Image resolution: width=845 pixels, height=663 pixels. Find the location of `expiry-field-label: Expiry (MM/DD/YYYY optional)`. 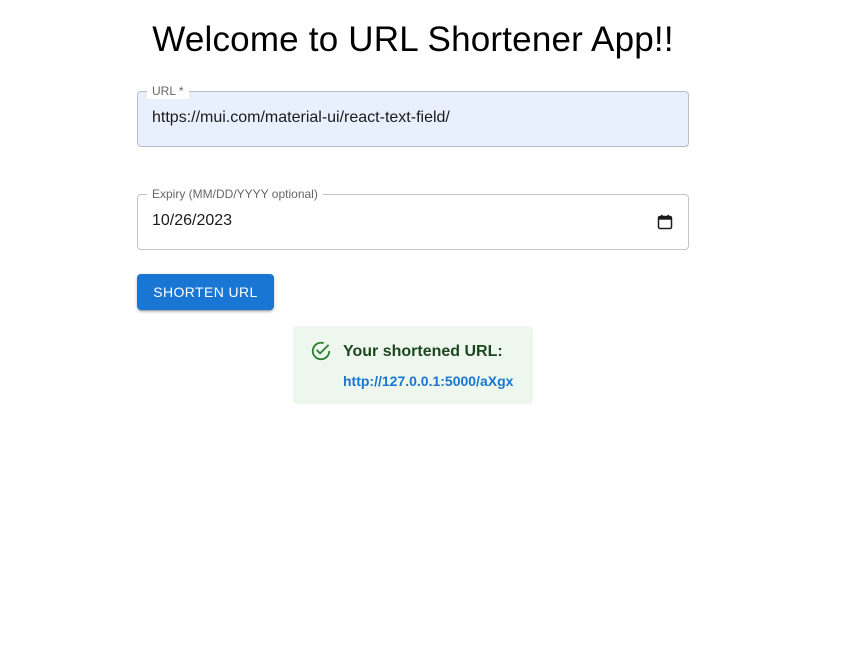

expiry-field-label: Expiry (MM/DD/YYYY optional) is located at coordinates (235, 194).